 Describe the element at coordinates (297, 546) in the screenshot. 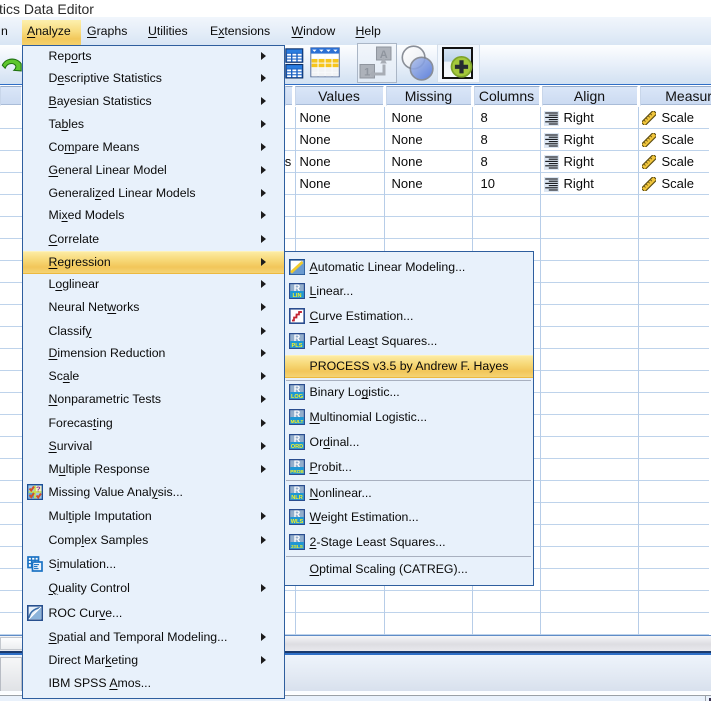

I see `svg-text: 2SLS` at that location.